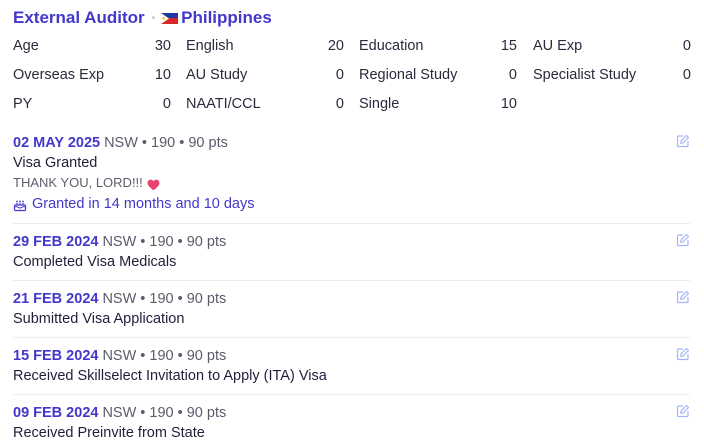 This screenshot has width=704, height=448. Describe the element at coordinates (56, 299) in the screenshot. I see `entry-date: 21 FEB 2024` at that location.